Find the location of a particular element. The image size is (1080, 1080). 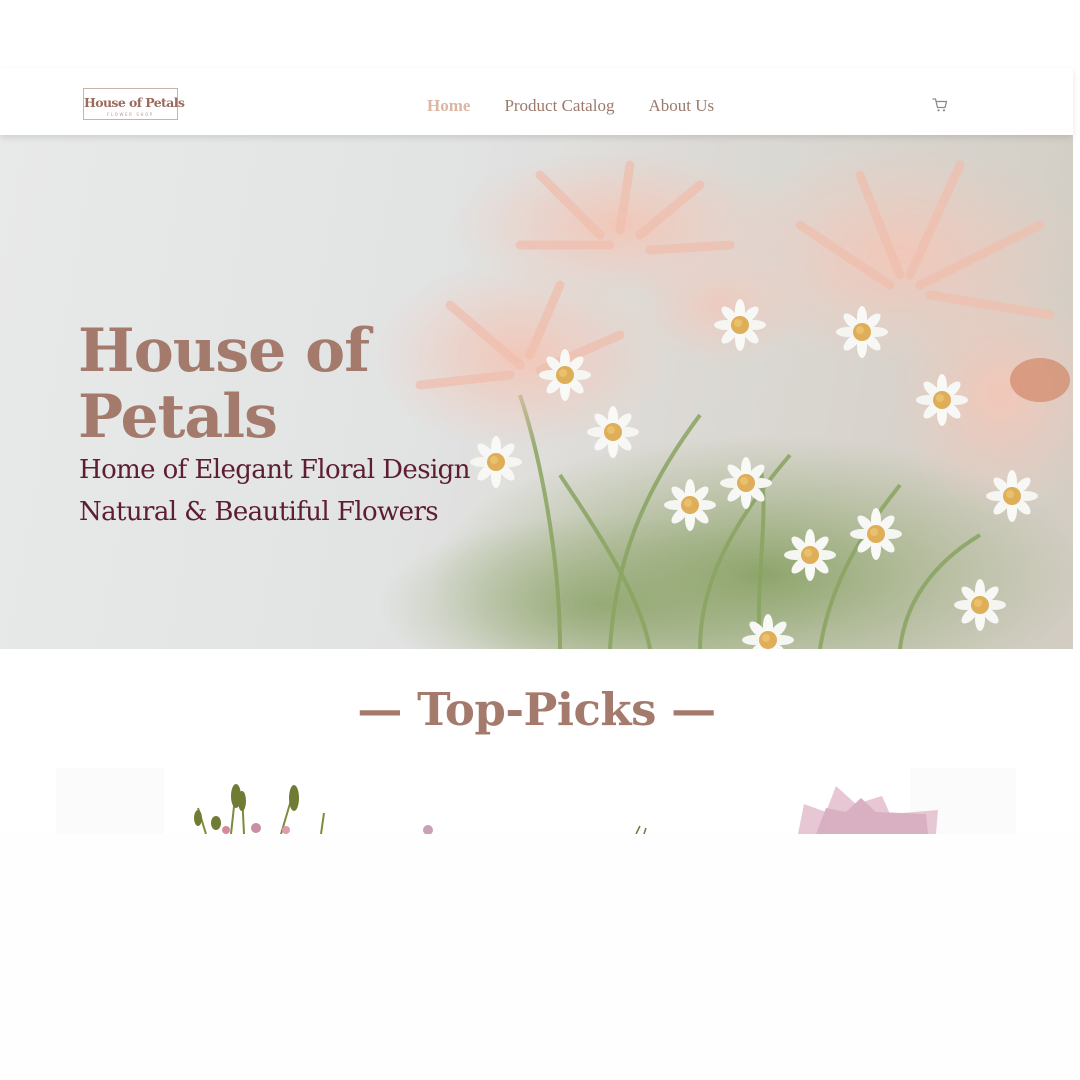

cart-button is located at coordinates (940, 105).